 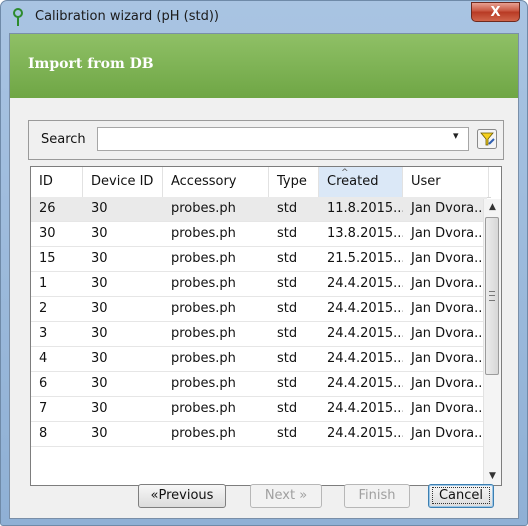 What do you see at coordinates (446, 182) in the screenshot?
I see `column-header-user: User` at bounding box center [446, 182].